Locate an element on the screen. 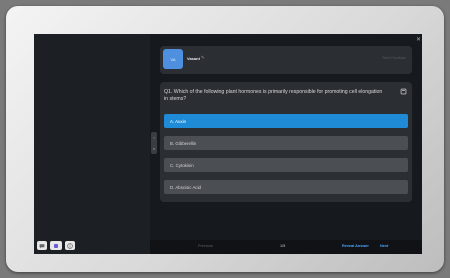  info-icon is located at coordinates (70, 245).